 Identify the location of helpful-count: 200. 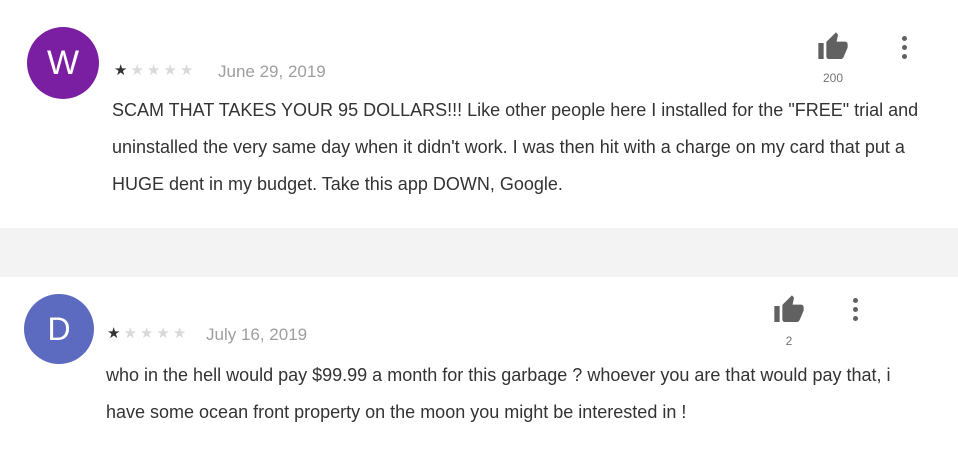
(833, 78).